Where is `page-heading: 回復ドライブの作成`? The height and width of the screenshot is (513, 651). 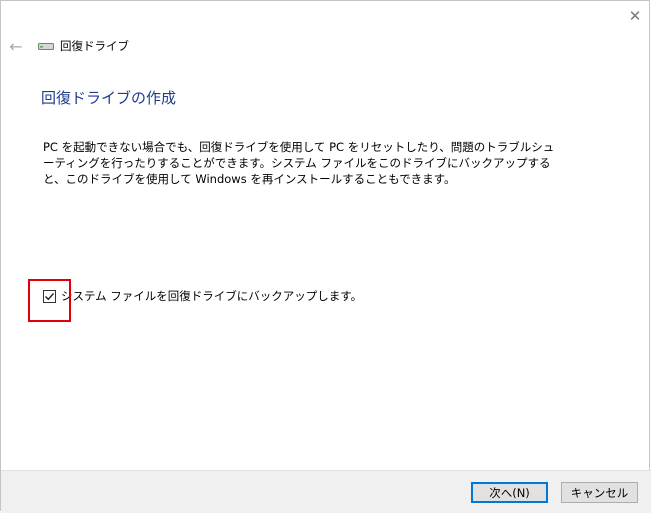
page-heading: 回復ドライブの作成 is located at coordinates (109, 98).